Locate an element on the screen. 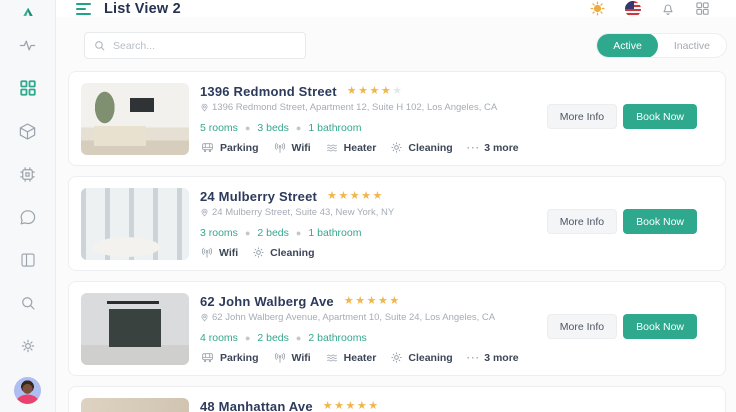  header: List View 2 is located at coordinates (396, 8).